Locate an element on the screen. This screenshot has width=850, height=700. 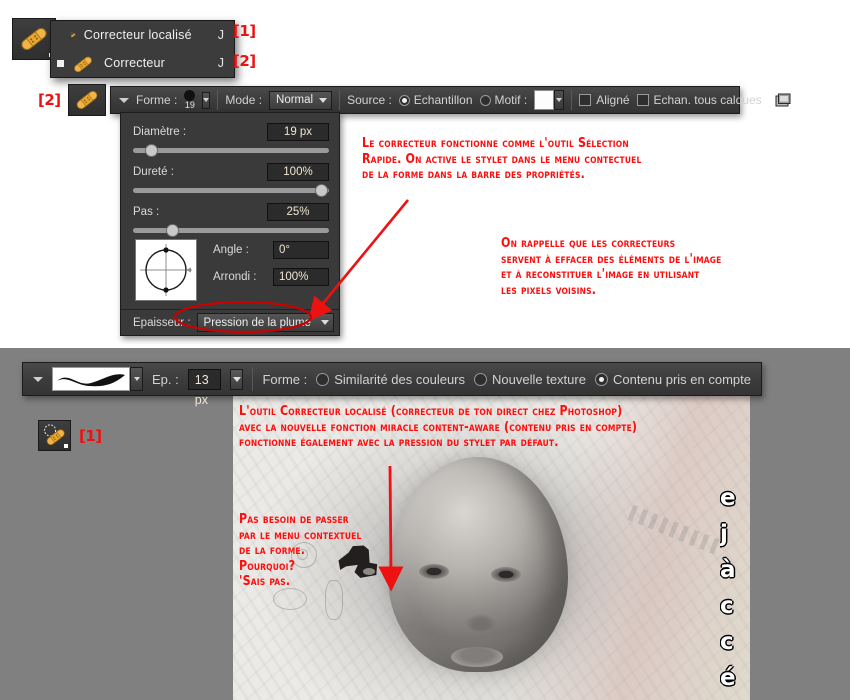
cropped-edge-text: e j à c c é is located at coordinates (728, 588).